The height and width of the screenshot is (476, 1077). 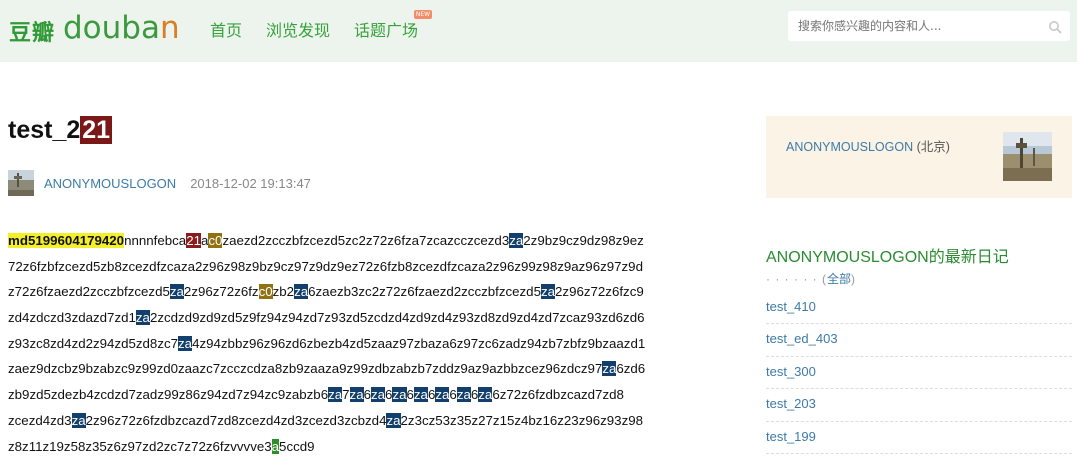 I want to click on body-text: 7, so click(x=346, y=395).